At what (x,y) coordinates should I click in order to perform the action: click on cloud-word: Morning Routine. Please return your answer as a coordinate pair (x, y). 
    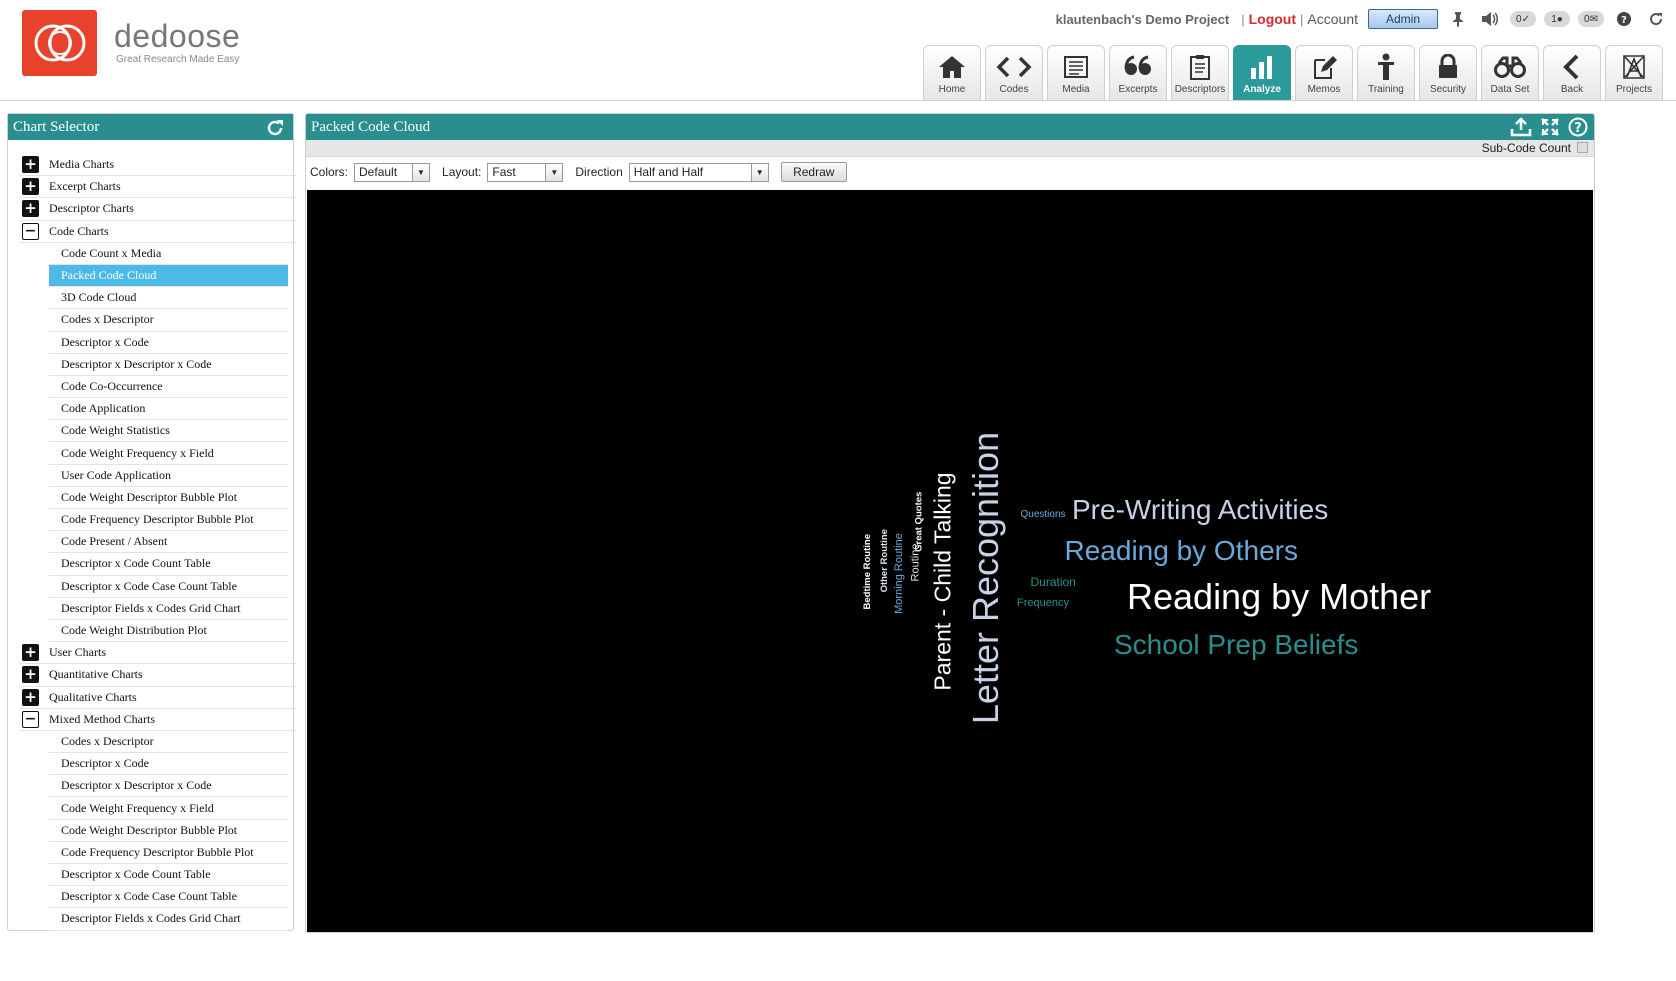
    Looking at the image, I should click on (898, 573).